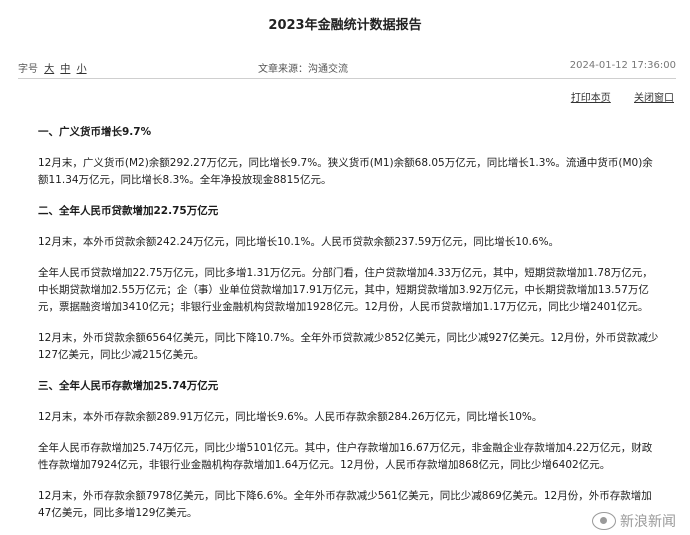 The height and width of the screenshot is (535, 690). I want to click on divider, so click(347, 78).